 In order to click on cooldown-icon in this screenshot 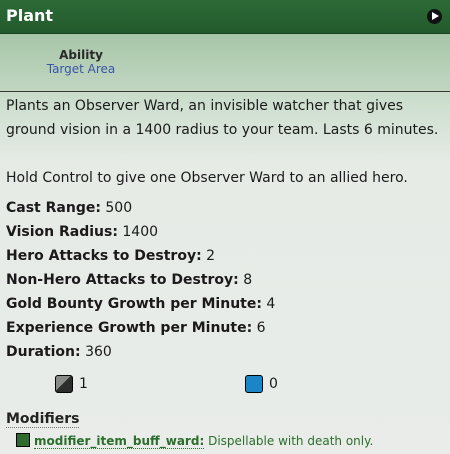, I will do `click(64, 384)`.